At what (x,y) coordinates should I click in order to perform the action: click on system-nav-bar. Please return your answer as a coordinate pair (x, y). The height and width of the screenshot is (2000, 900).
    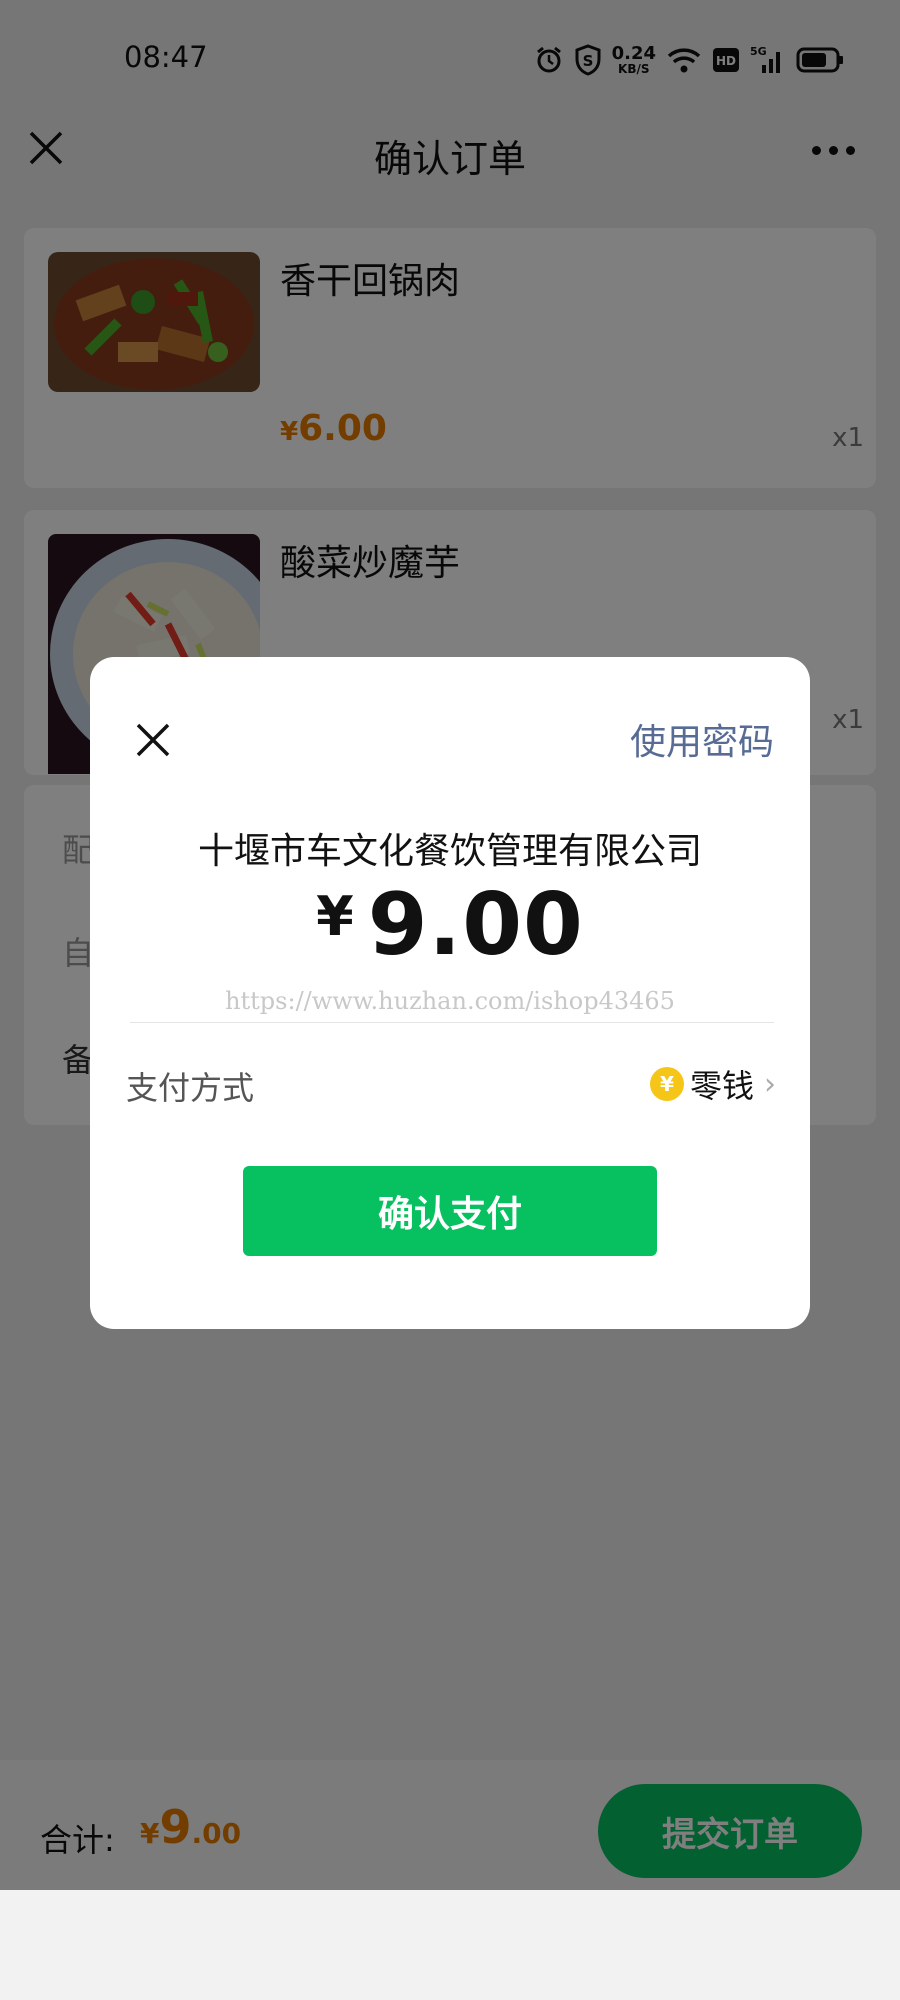
    Looking at the image, I should click on (450, 1945).